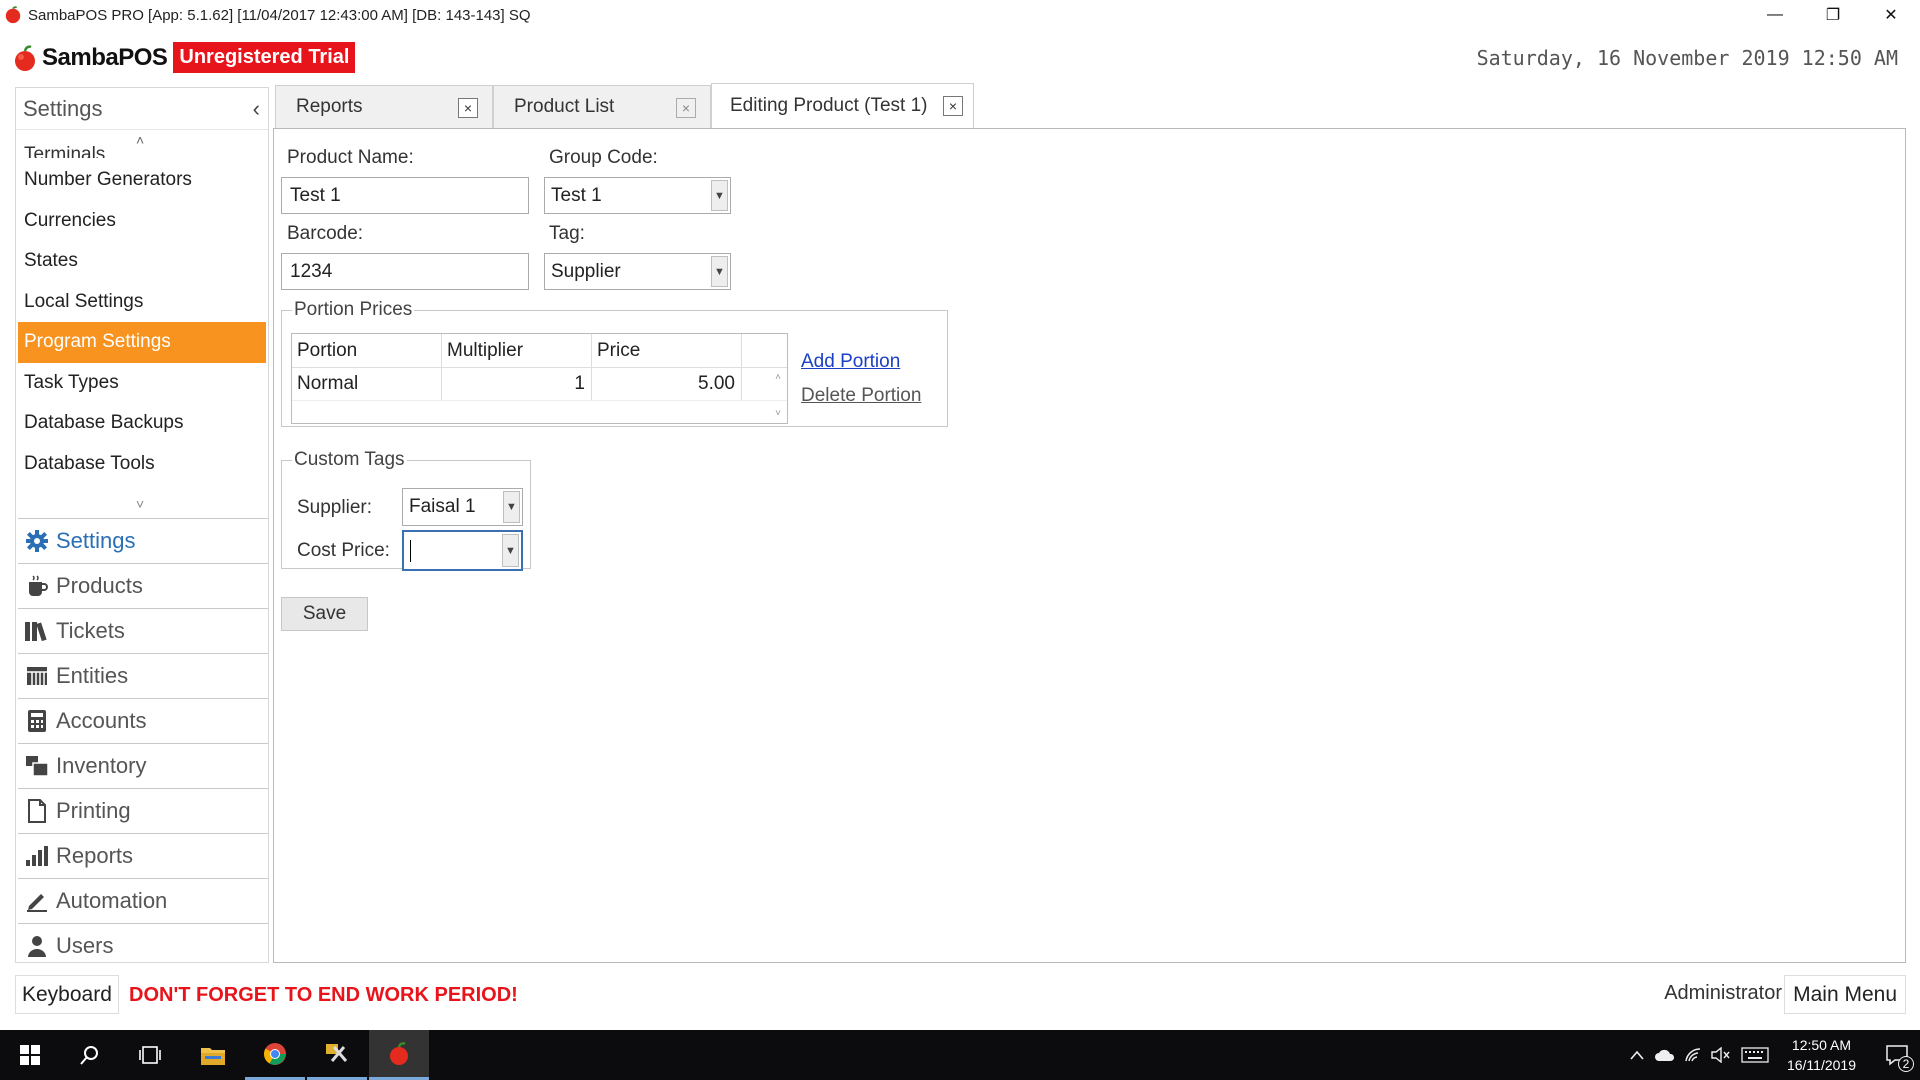 The image size is (1920, 1080). What do you see at coordinates (1897, 1055) in the screenshot?
I see `action-center-icon: 2` at bounding box center [1897, 1055].